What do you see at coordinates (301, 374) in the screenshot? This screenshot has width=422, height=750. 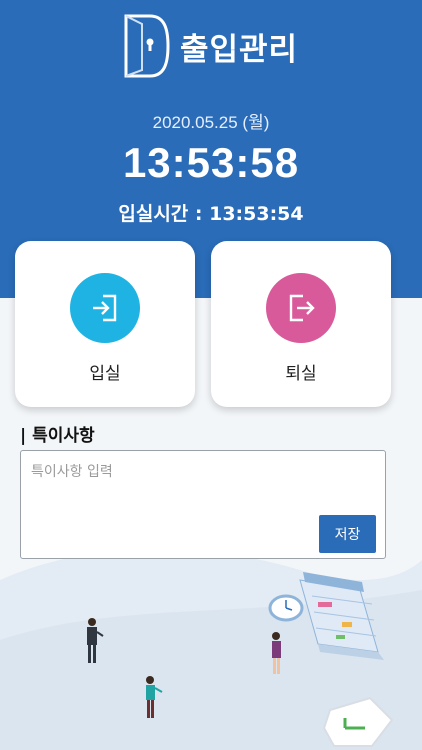 I see `check-out-label: 퇴실` at bounding box center [301, 374].